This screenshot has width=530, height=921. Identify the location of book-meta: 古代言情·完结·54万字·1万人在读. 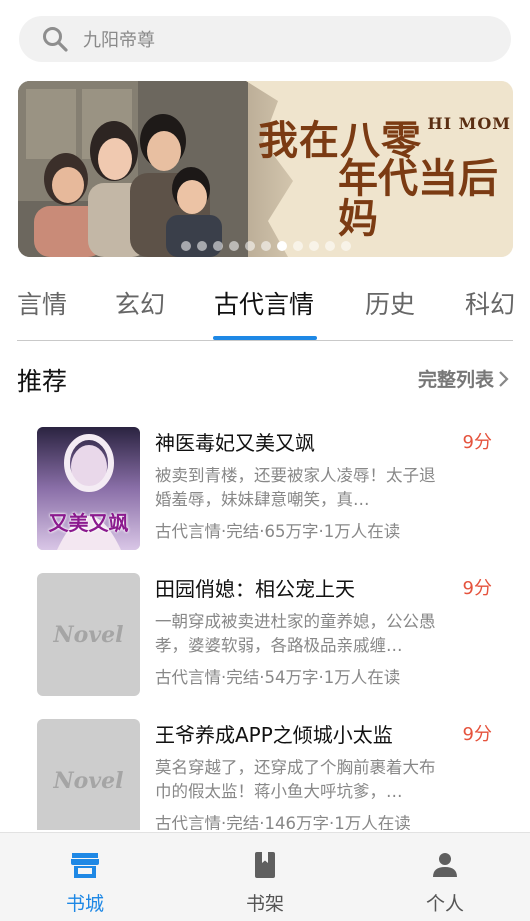
(278, 677).